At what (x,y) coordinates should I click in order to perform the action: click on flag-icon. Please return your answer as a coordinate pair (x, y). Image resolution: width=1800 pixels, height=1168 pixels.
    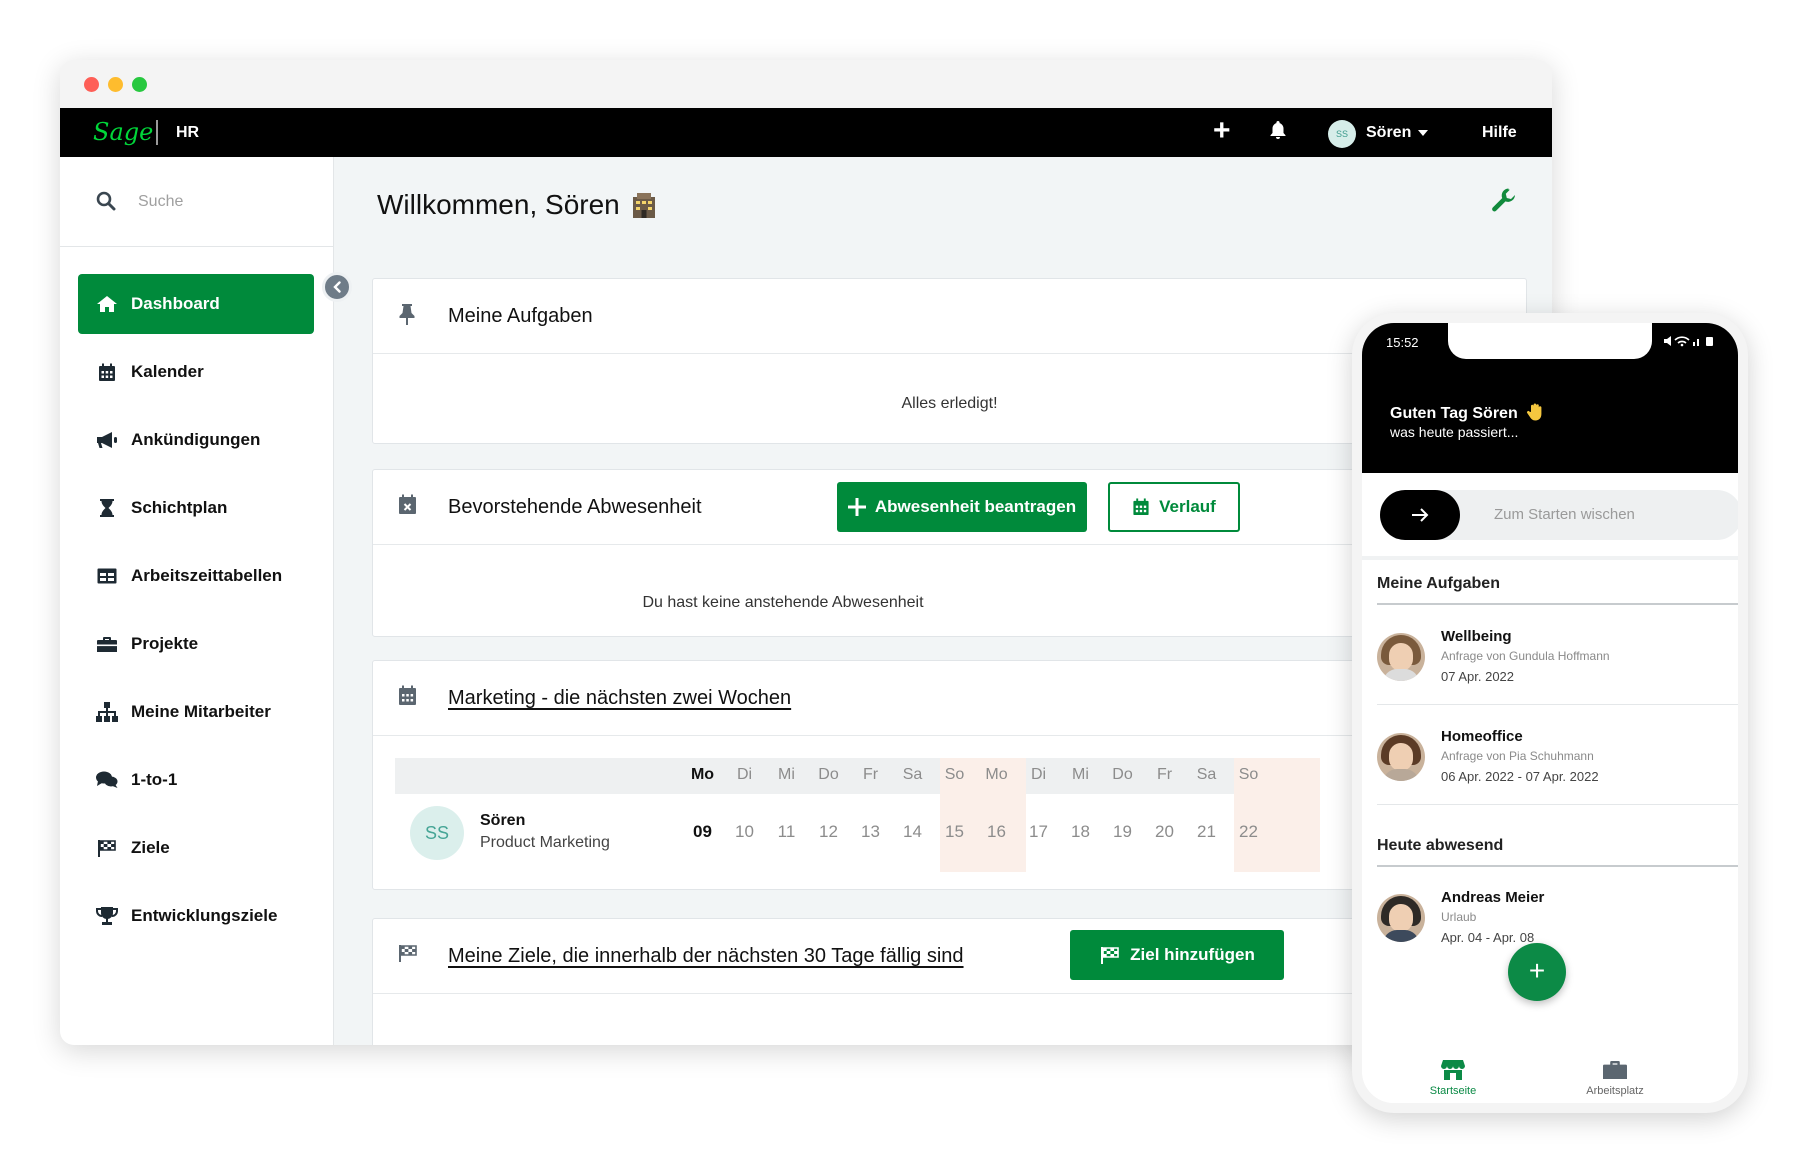
    Looking at the image, I should click on (107, 848).